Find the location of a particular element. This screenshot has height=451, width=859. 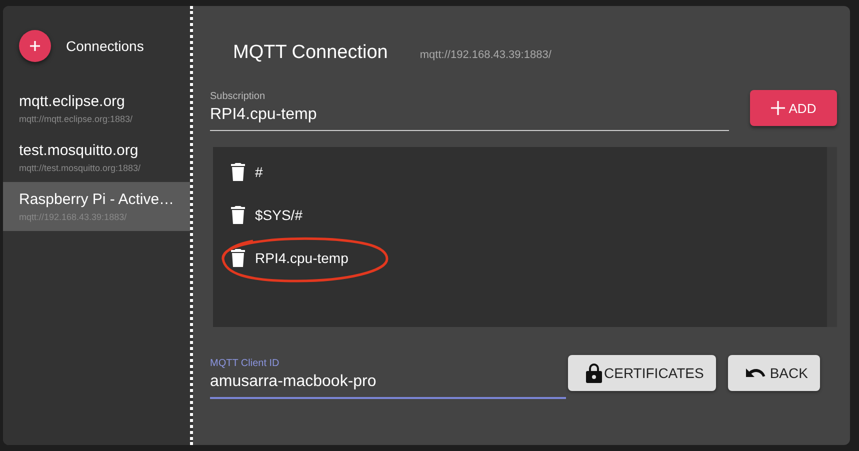

page-title: MQTT Connection is located at coordinates (310, 53).